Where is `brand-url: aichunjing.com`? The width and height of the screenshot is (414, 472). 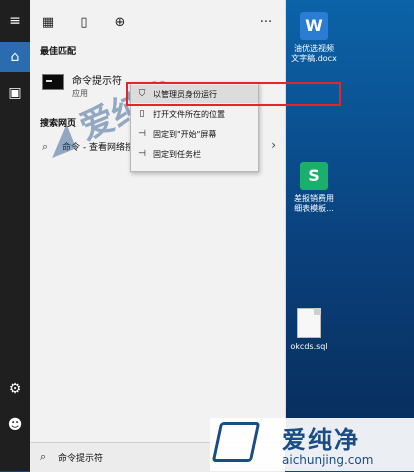
brand-url: aichunjing.com is located at coordinates (328, 460).